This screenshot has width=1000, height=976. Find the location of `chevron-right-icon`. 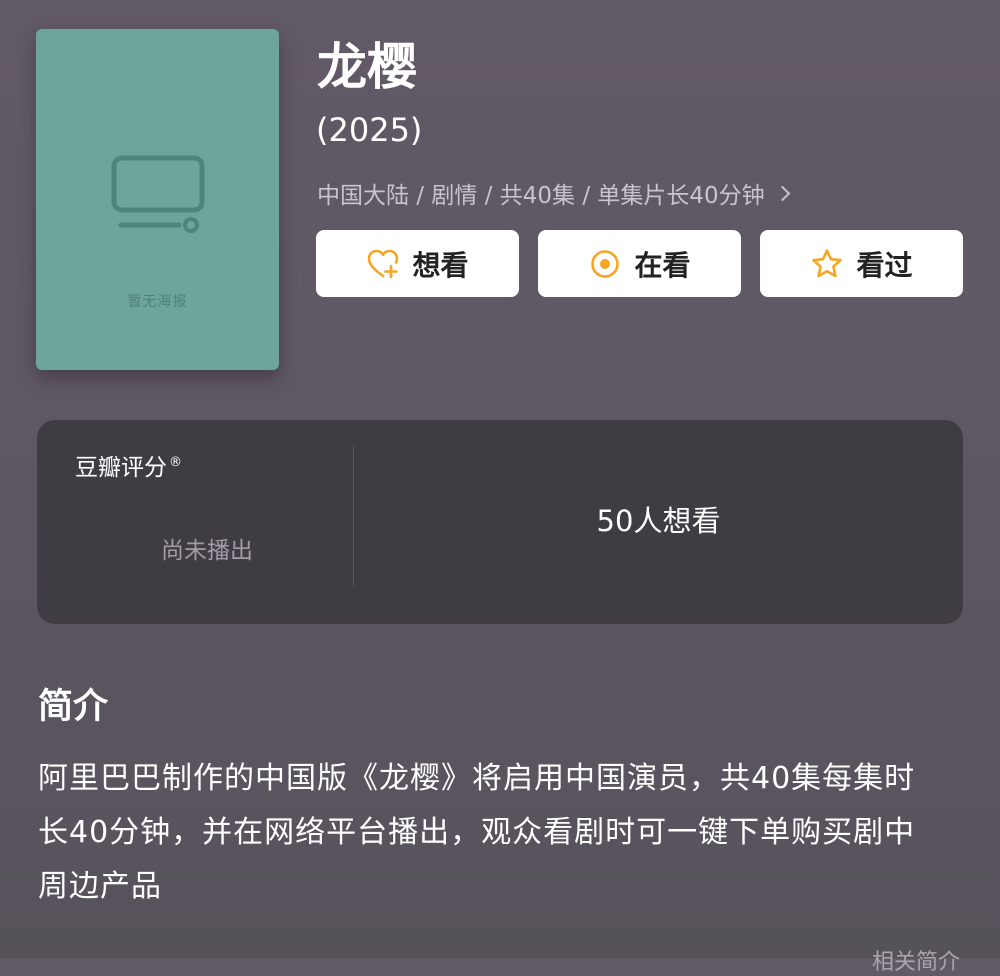

chevron-right-icon is located at coordinates (782, 193).